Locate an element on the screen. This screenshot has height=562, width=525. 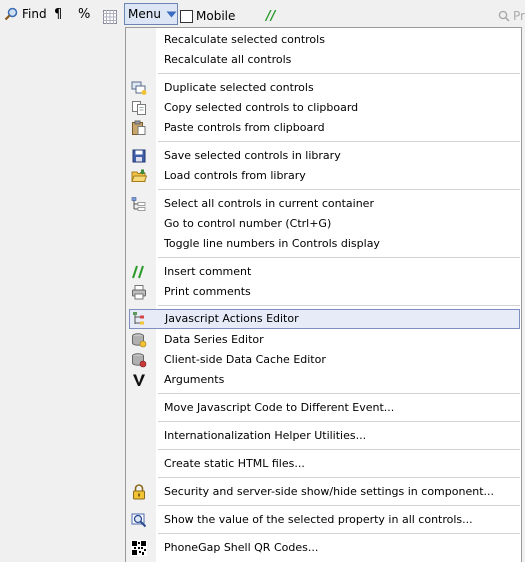
menu-item-save-library: Save selected controls in library is located at coordinates (323, 156).